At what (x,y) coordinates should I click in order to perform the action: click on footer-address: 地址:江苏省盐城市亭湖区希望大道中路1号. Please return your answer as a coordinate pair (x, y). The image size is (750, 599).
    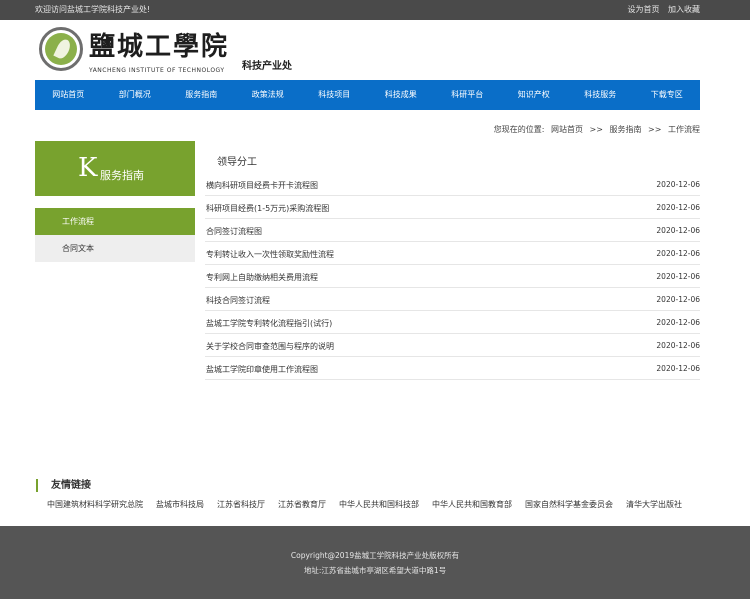
    Looking at the image, I should click on (375, 570).